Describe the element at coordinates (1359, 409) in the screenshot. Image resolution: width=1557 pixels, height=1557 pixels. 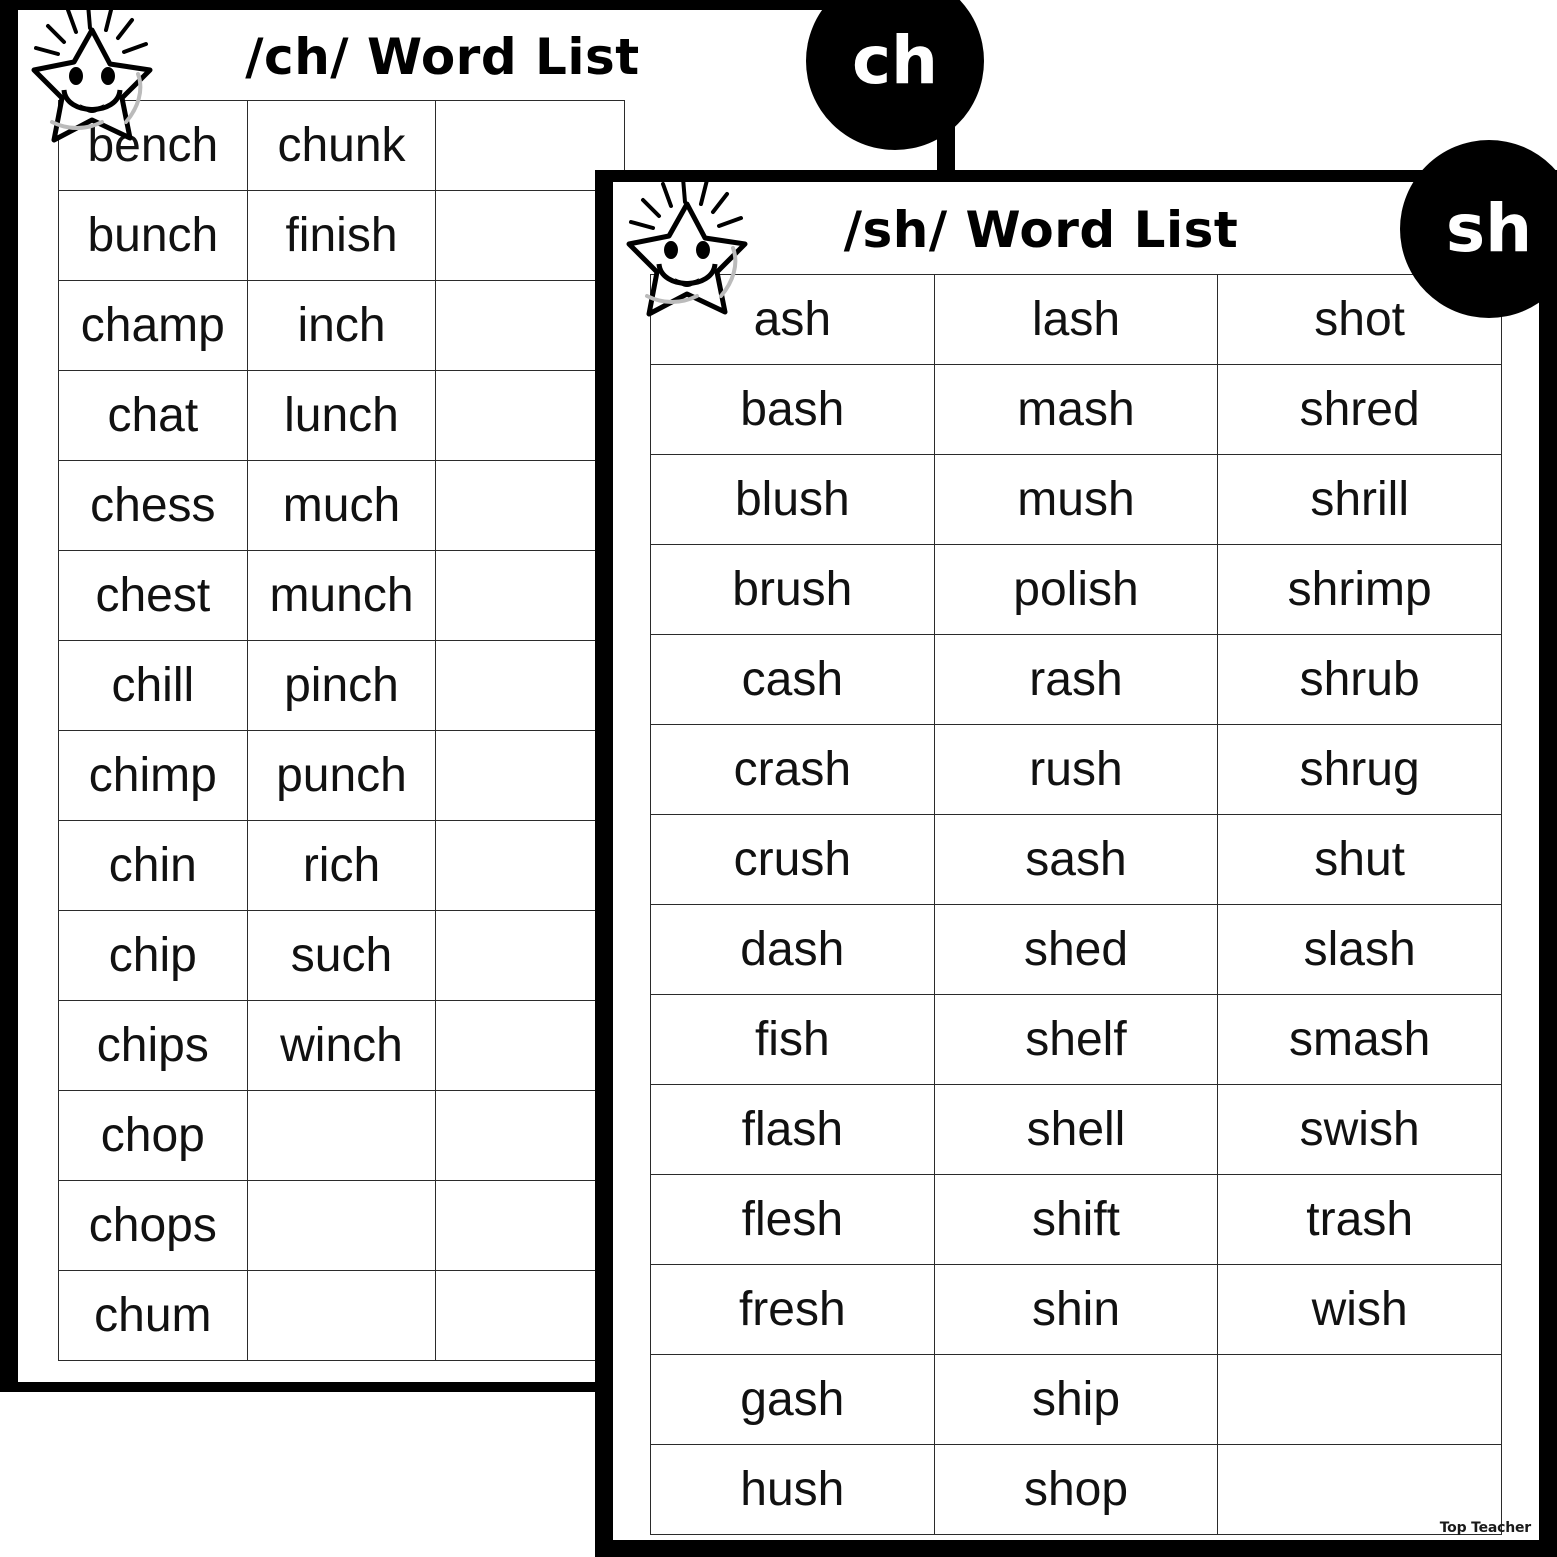
I see `word-cell: shred` at that location.